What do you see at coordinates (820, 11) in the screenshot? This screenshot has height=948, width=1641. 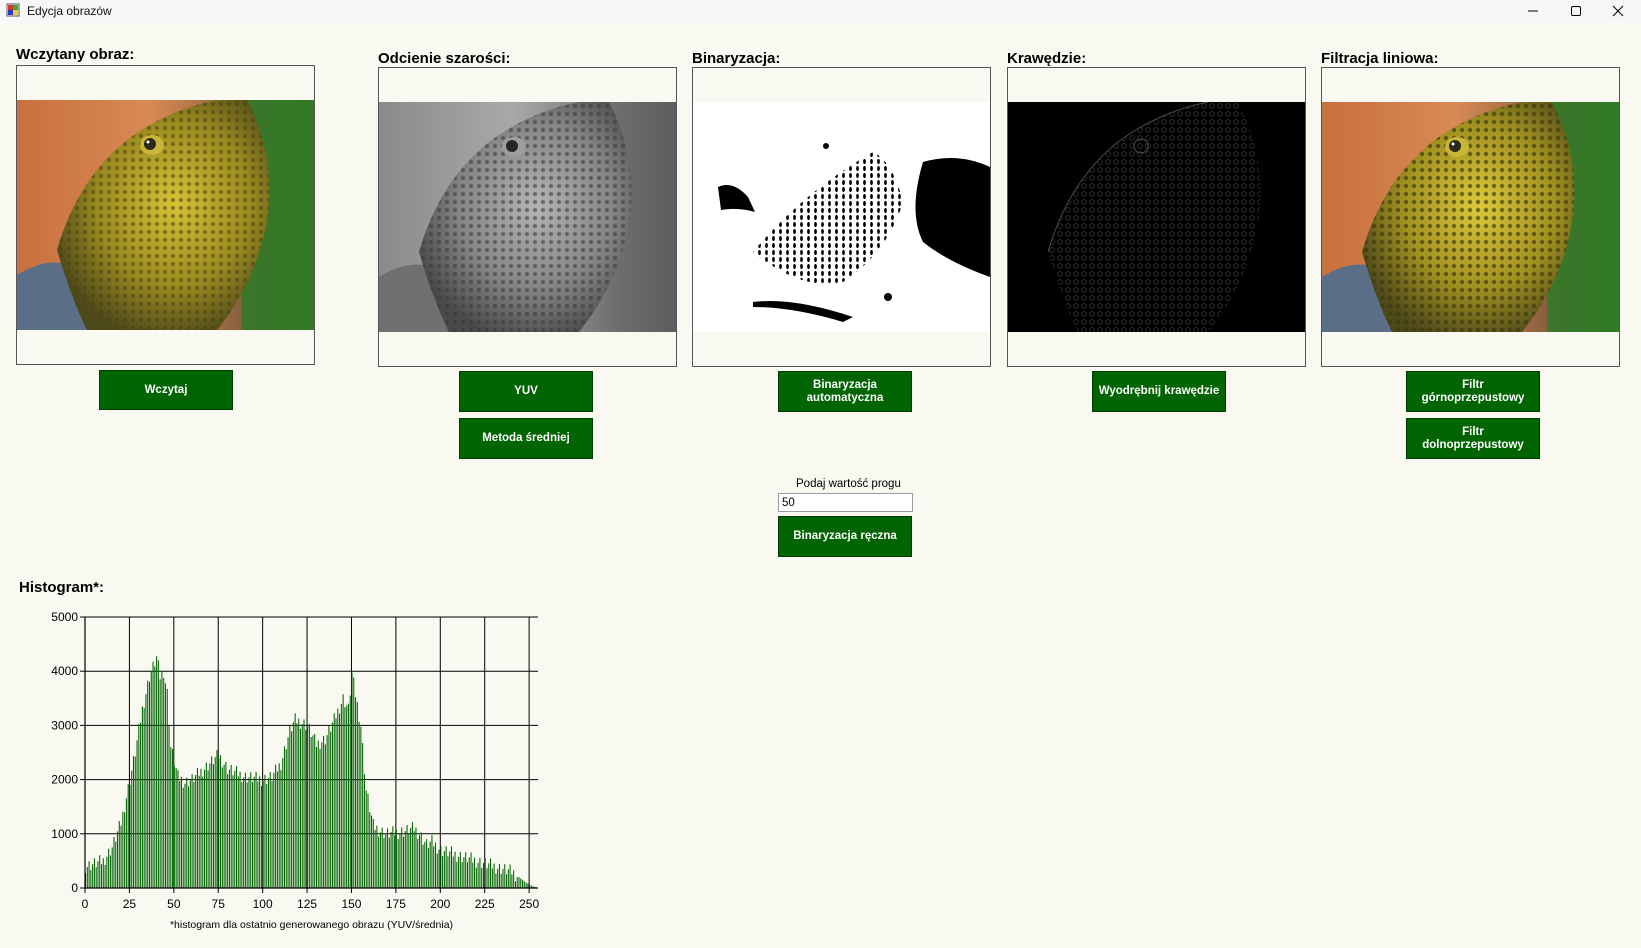 I see `title-bar: Edycja obrazów` at bounding box center [820, 11].